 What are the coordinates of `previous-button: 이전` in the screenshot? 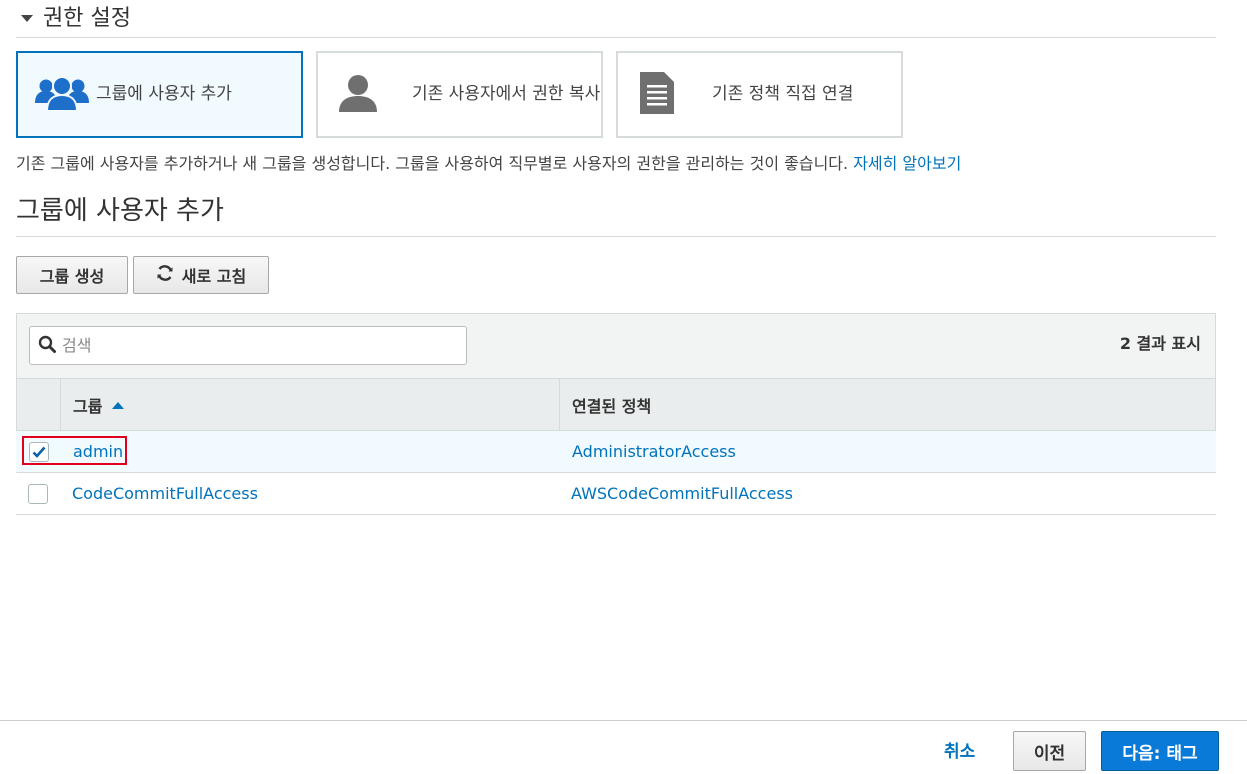 It's located at (1049, 751).